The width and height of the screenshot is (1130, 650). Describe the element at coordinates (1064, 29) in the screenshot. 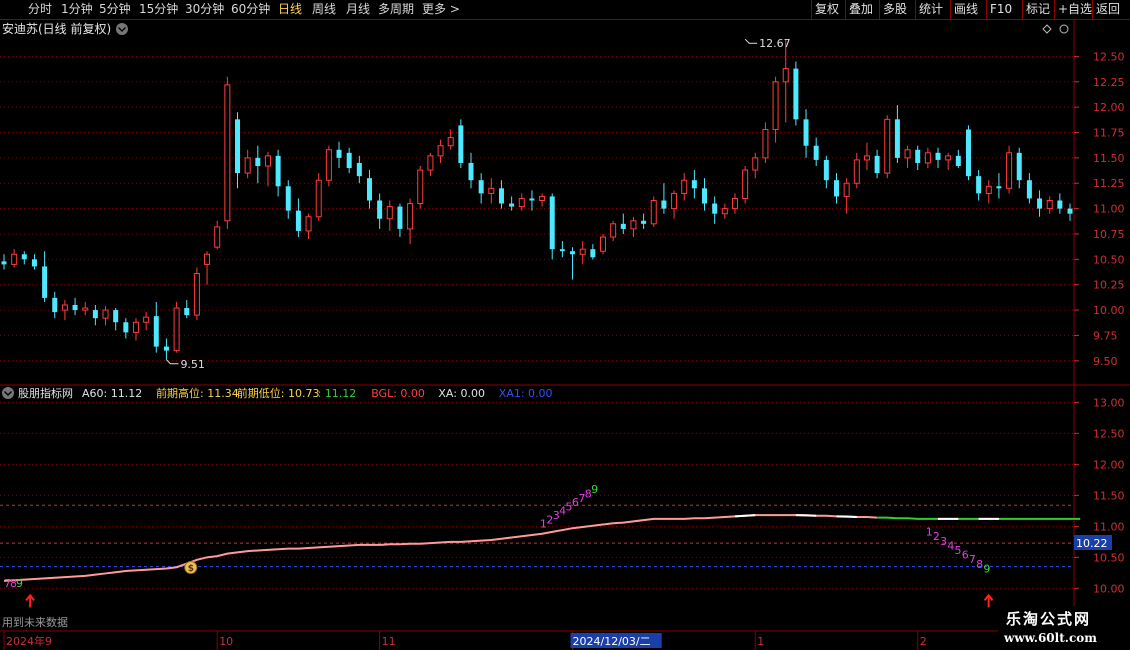

I see `circle-icon` at that location.